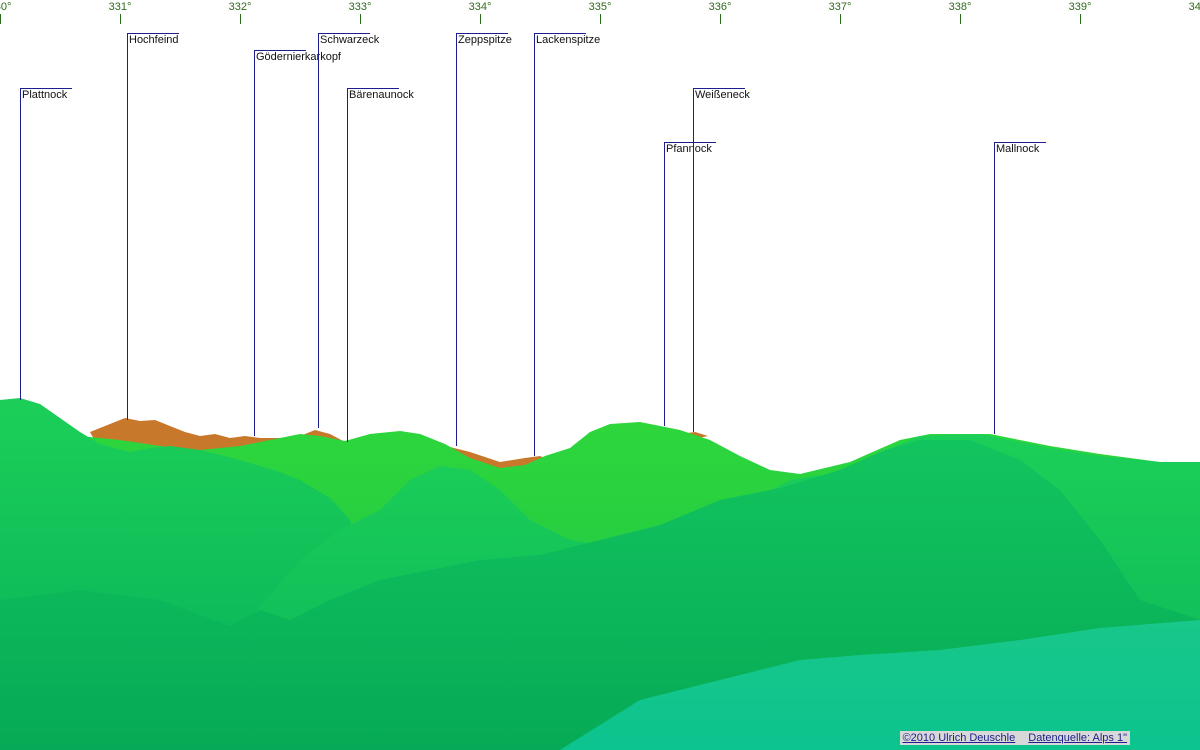  What do you see at coordinates (480, 7) in the screenshot?
I see `tick-label: 334°` at bounding box center [480, 7].